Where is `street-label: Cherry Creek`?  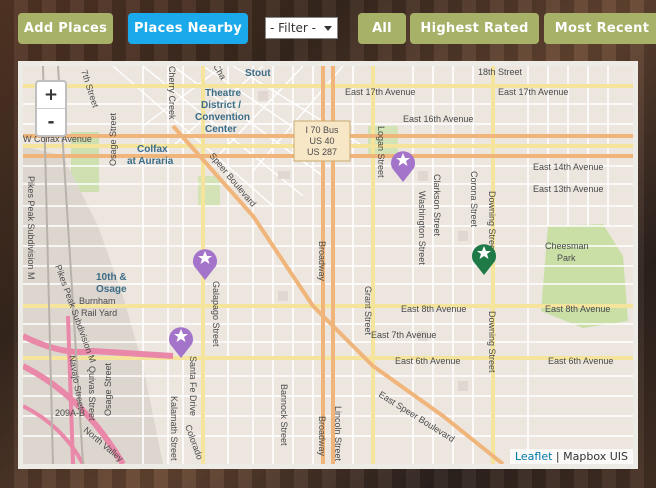
street-label: Cherry Creek is located at coordinates (172, 93).